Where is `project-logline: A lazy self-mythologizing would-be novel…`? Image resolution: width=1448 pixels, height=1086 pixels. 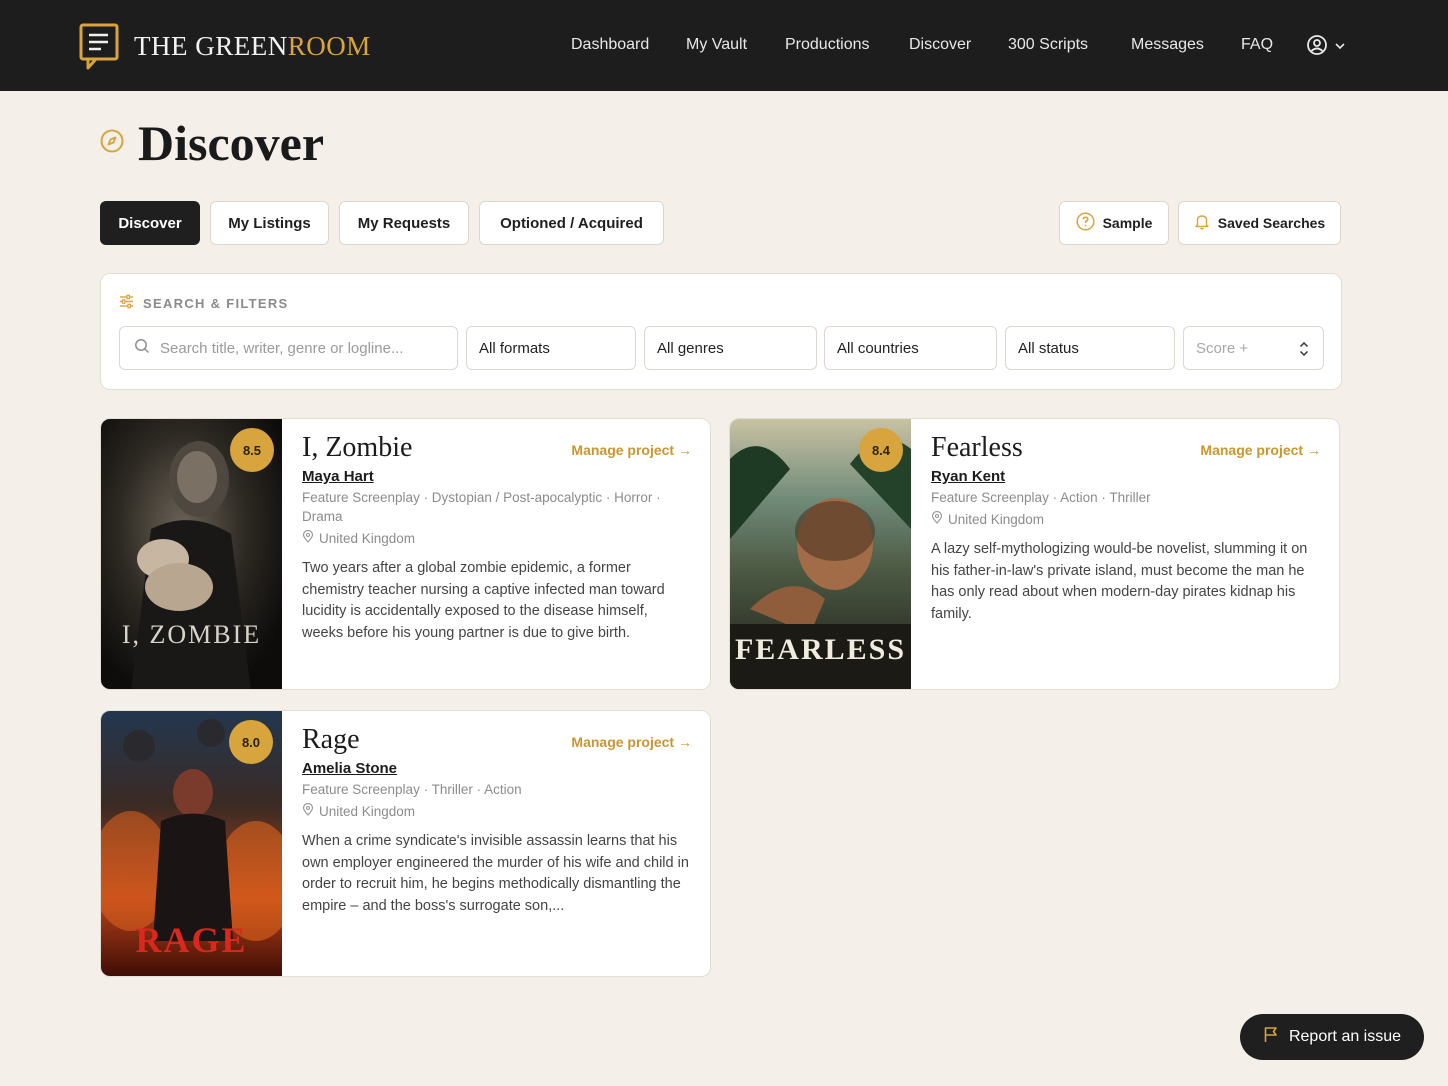
project-logline: A lazy self-mythologizing would-be novel… is located at coordinates (1119, 581).